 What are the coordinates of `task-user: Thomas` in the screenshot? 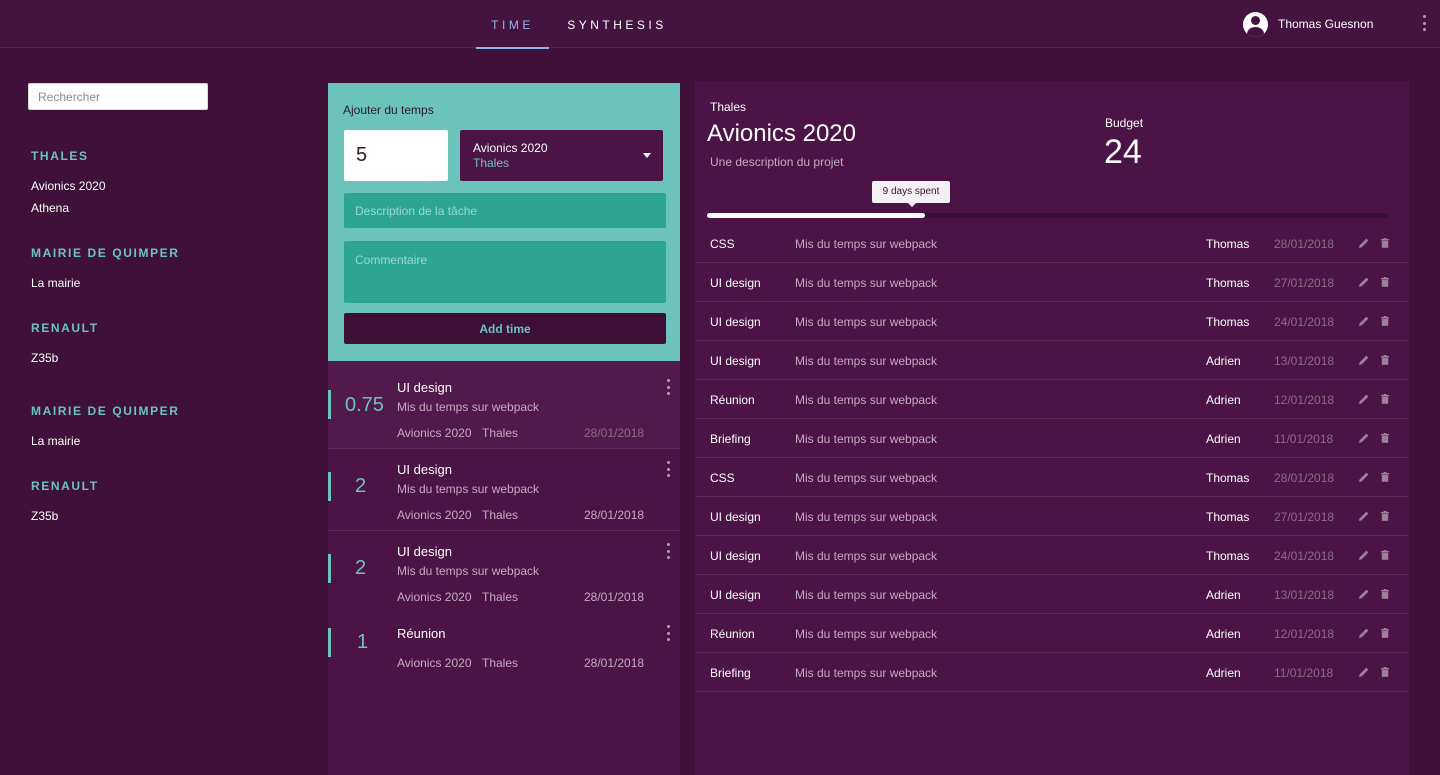 It's located at (1228, 556).